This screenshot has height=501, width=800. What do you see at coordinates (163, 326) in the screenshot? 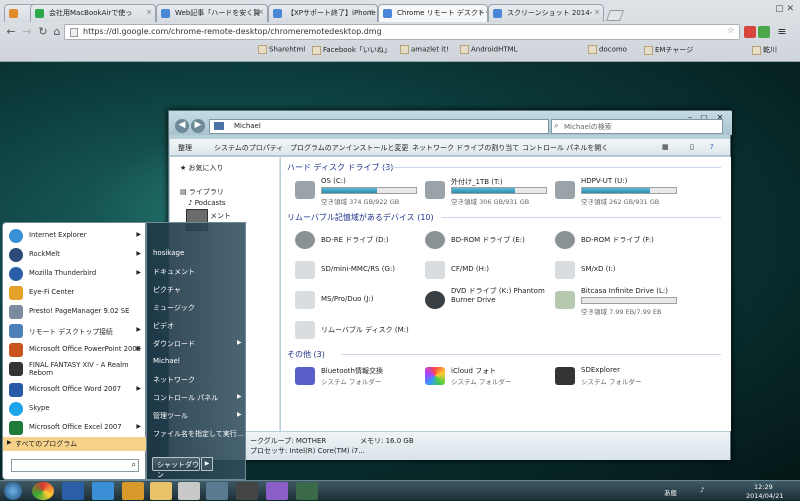
I see `place-videos: ビデオ` at bounding box center [163, 326].